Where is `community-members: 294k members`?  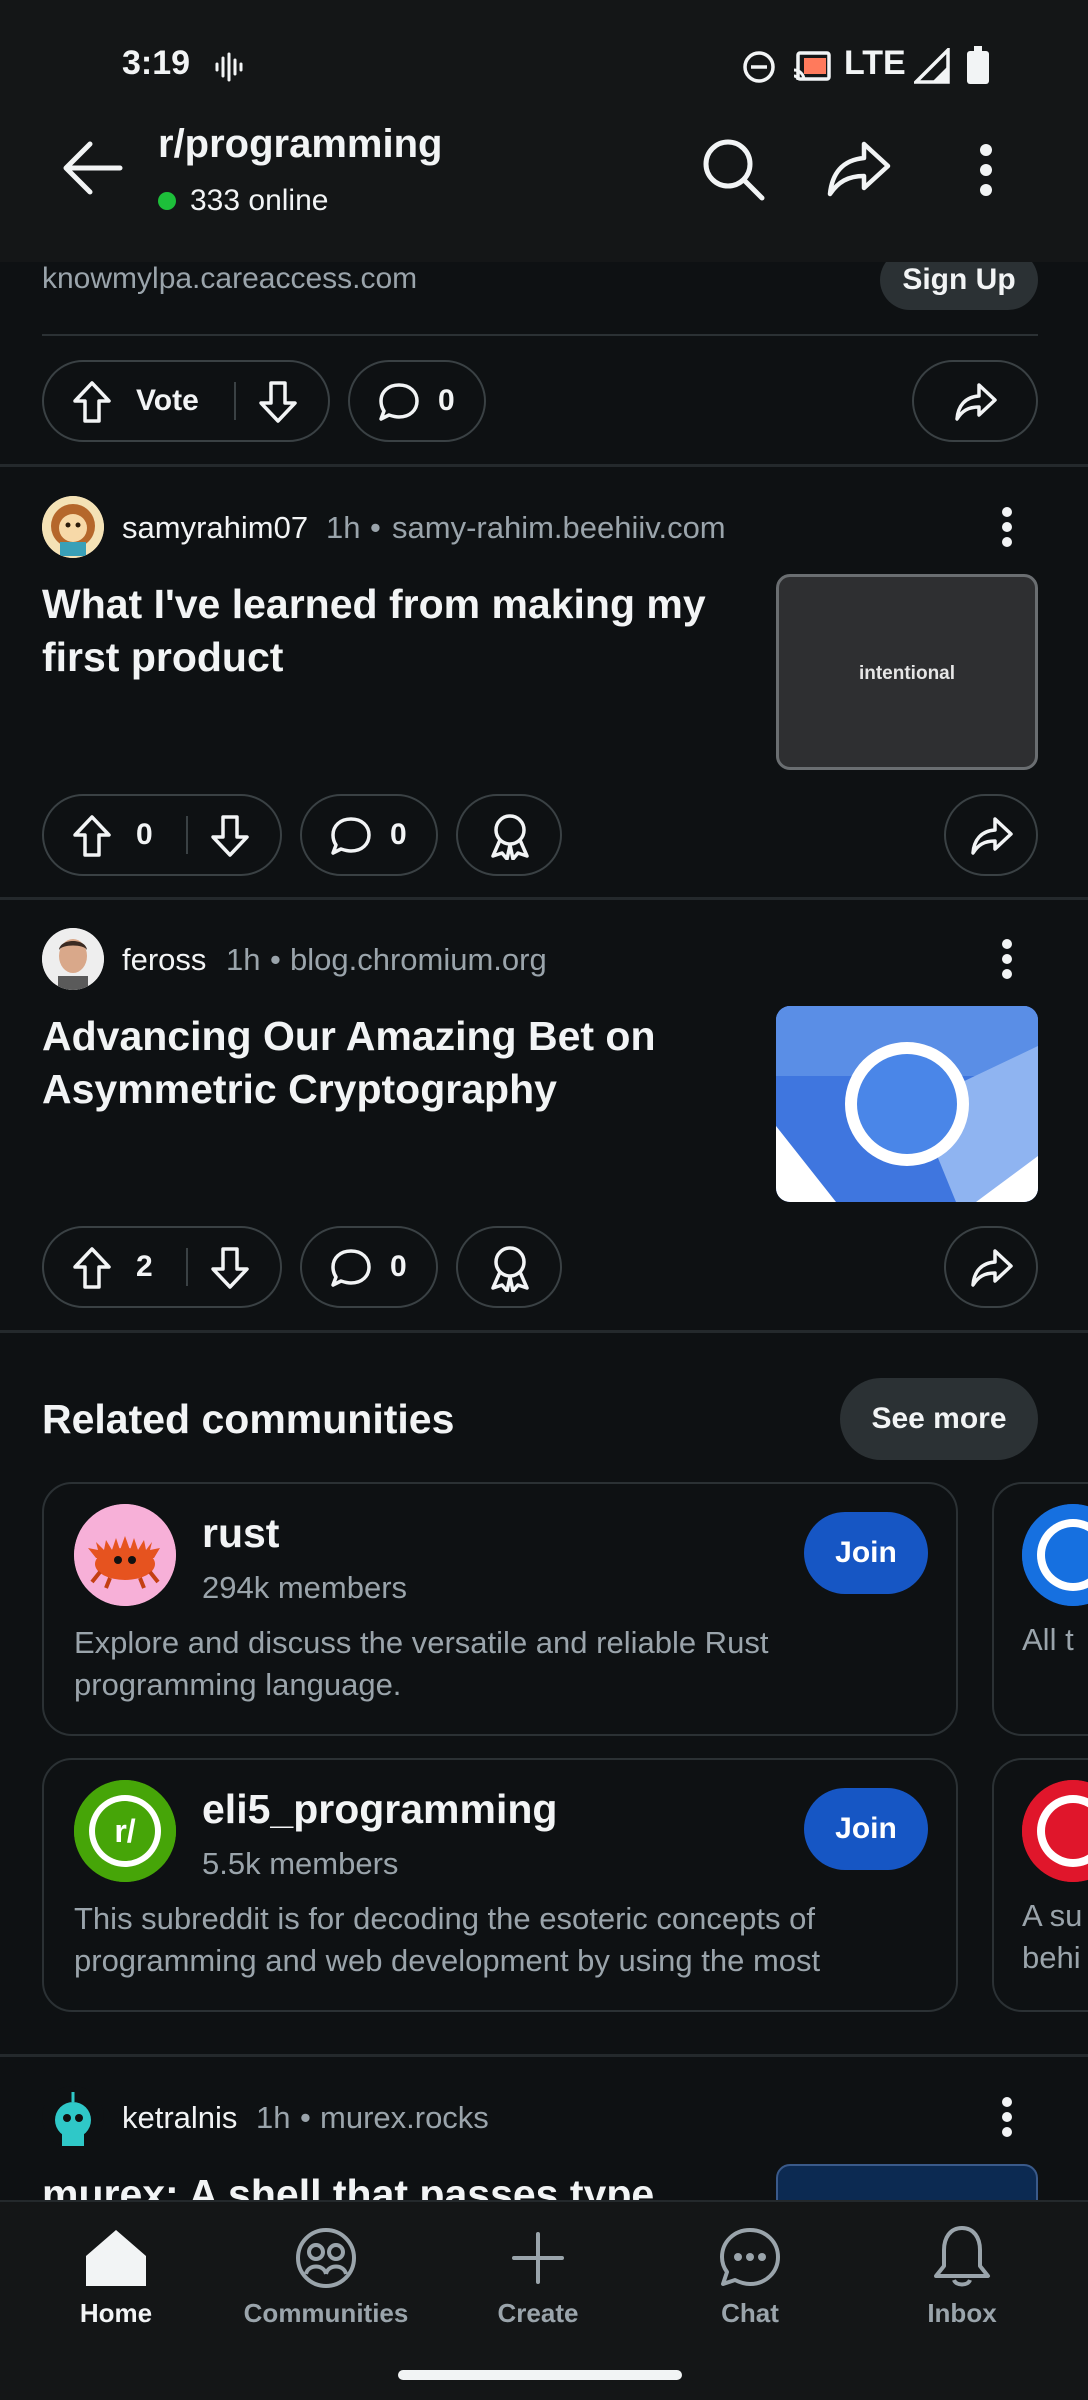 community-members: 294k members is located at coordinates (305, 1587).